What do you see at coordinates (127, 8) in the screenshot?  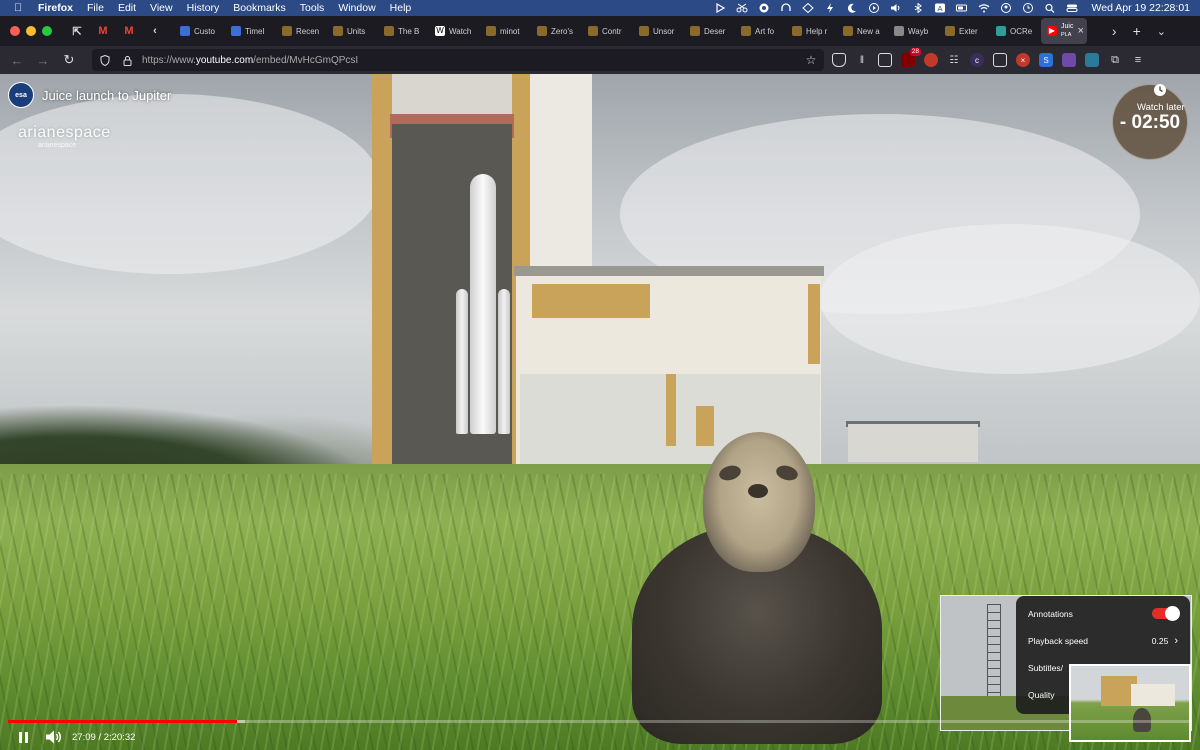 I see `menu-edit: Edit` at bounding box center [127, 8].